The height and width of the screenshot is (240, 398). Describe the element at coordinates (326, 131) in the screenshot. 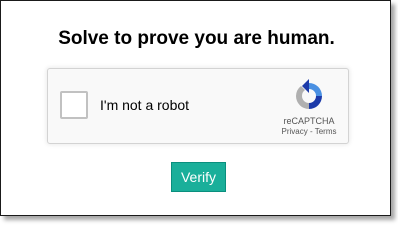

I see `terms-link: Terms` at that location.